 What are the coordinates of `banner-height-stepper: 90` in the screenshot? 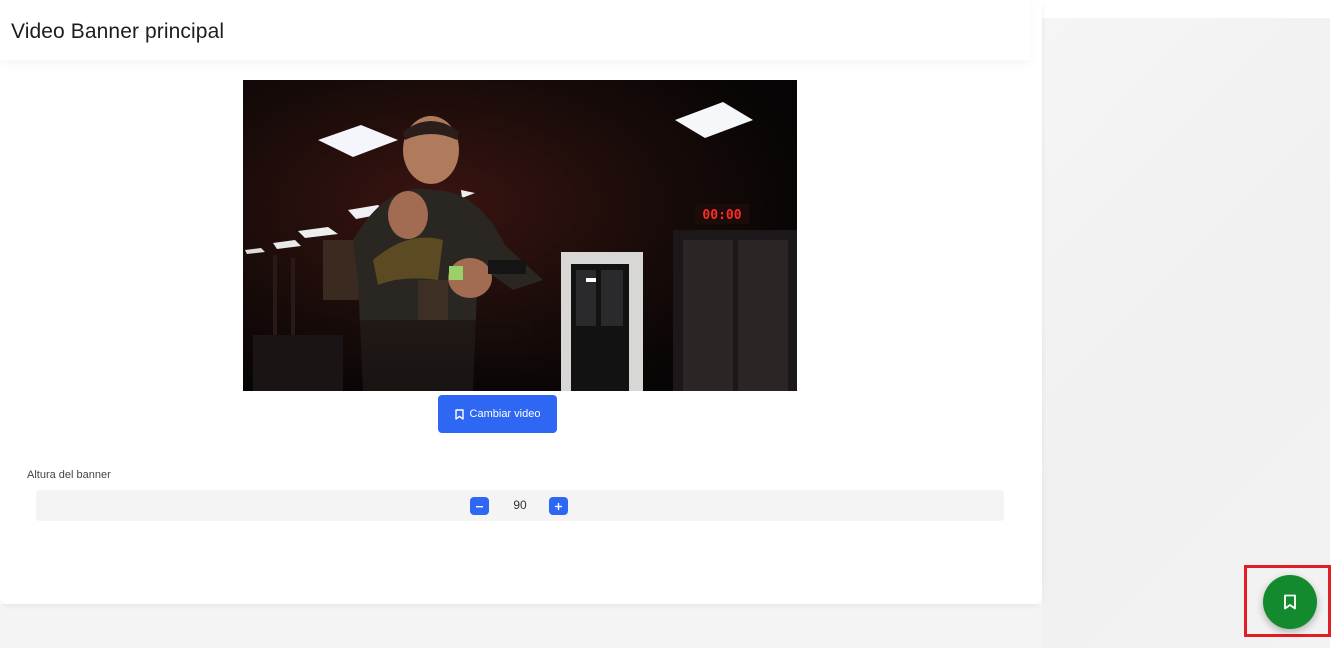 It's located at (520, 505).